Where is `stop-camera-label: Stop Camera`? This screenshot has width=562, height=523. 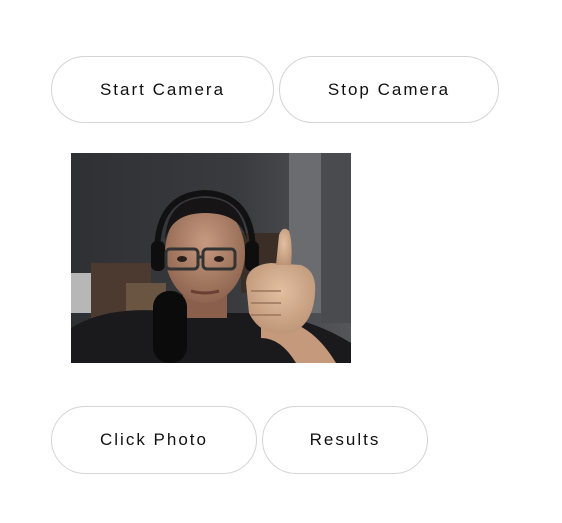
stop-camera-label: Stop Camera is located at coordinates (389, 89).